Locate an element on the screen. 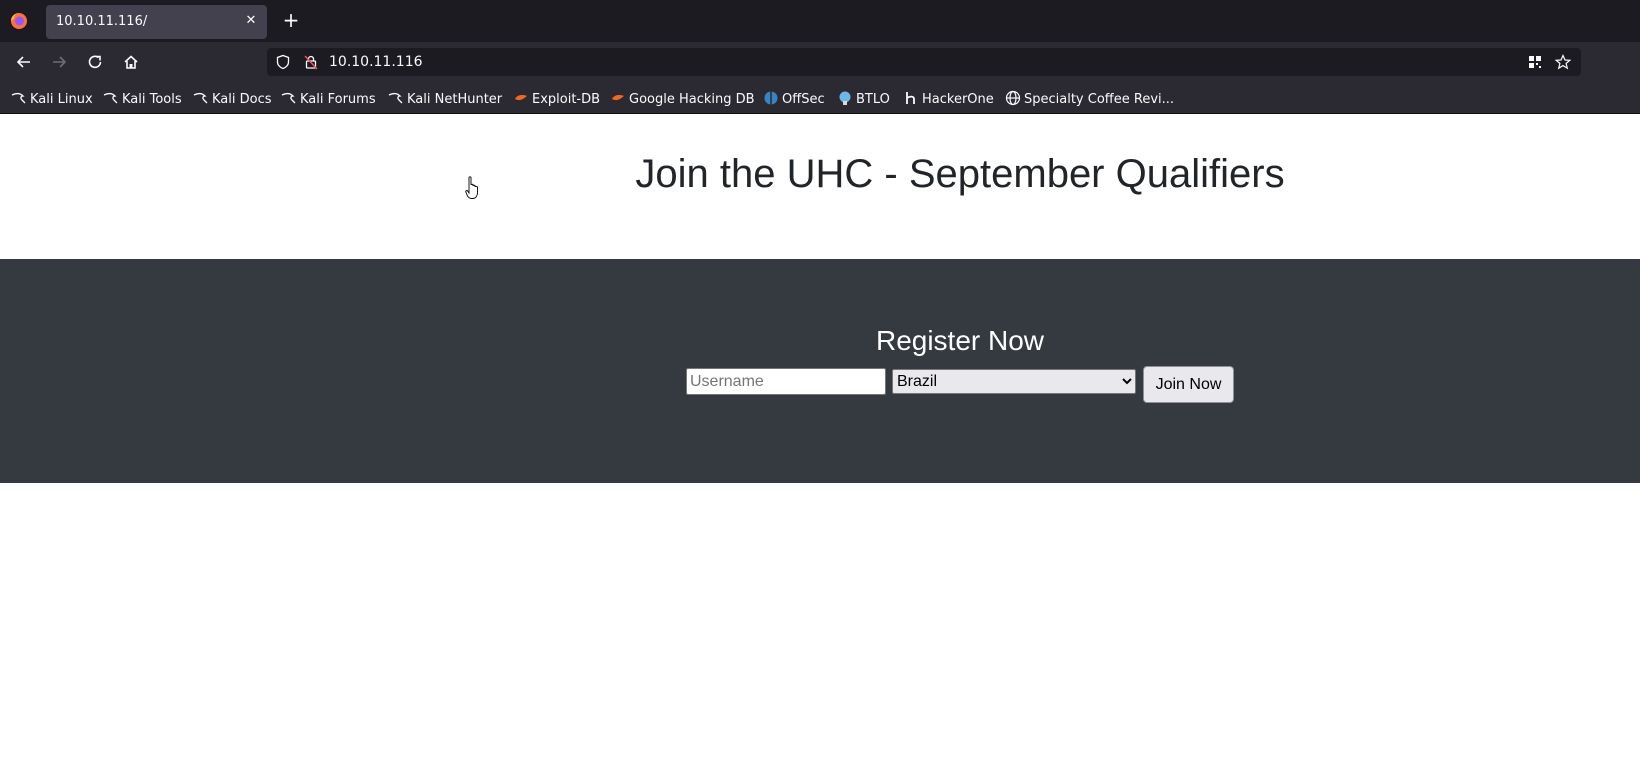  bookmark-kali-tools: Kali Tools is located at coordinates (142, 98).